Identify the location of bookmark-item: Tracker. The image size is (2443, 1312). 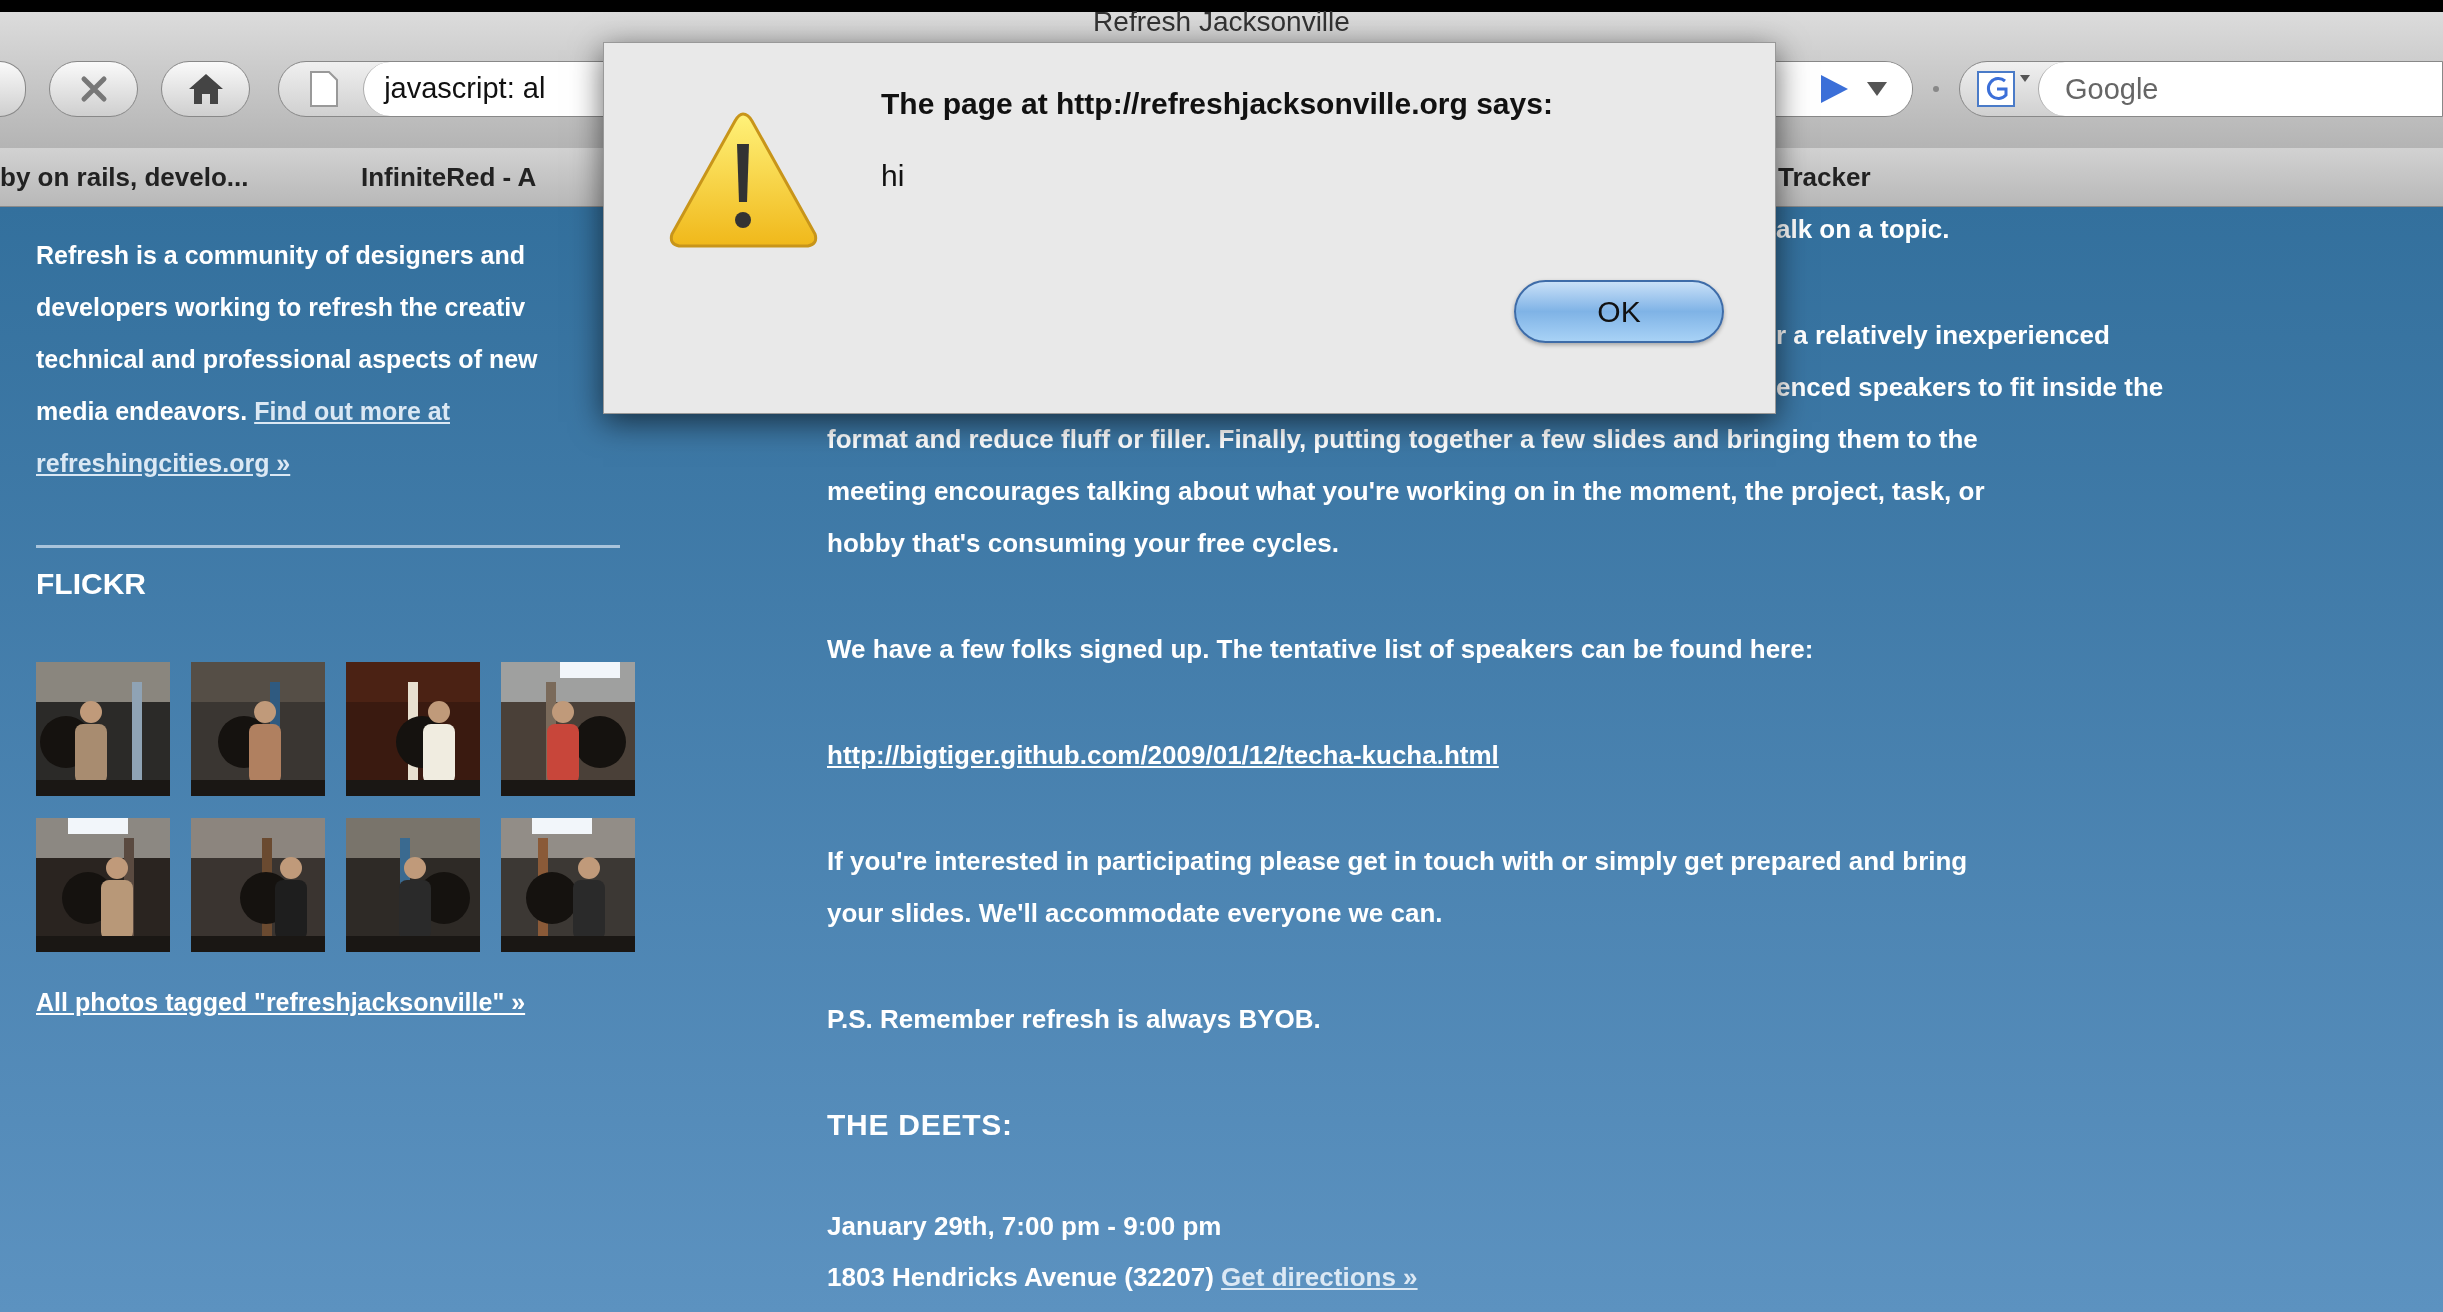
(1824, 177).